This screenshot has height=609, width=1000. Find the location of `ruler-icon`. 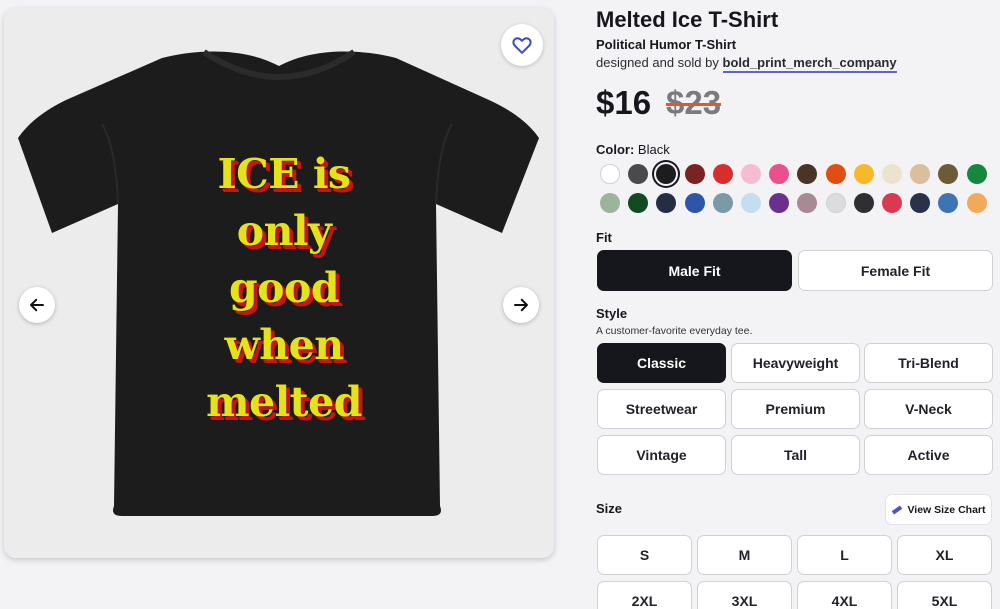

ruler-icon is located at coordinates (897, 509).